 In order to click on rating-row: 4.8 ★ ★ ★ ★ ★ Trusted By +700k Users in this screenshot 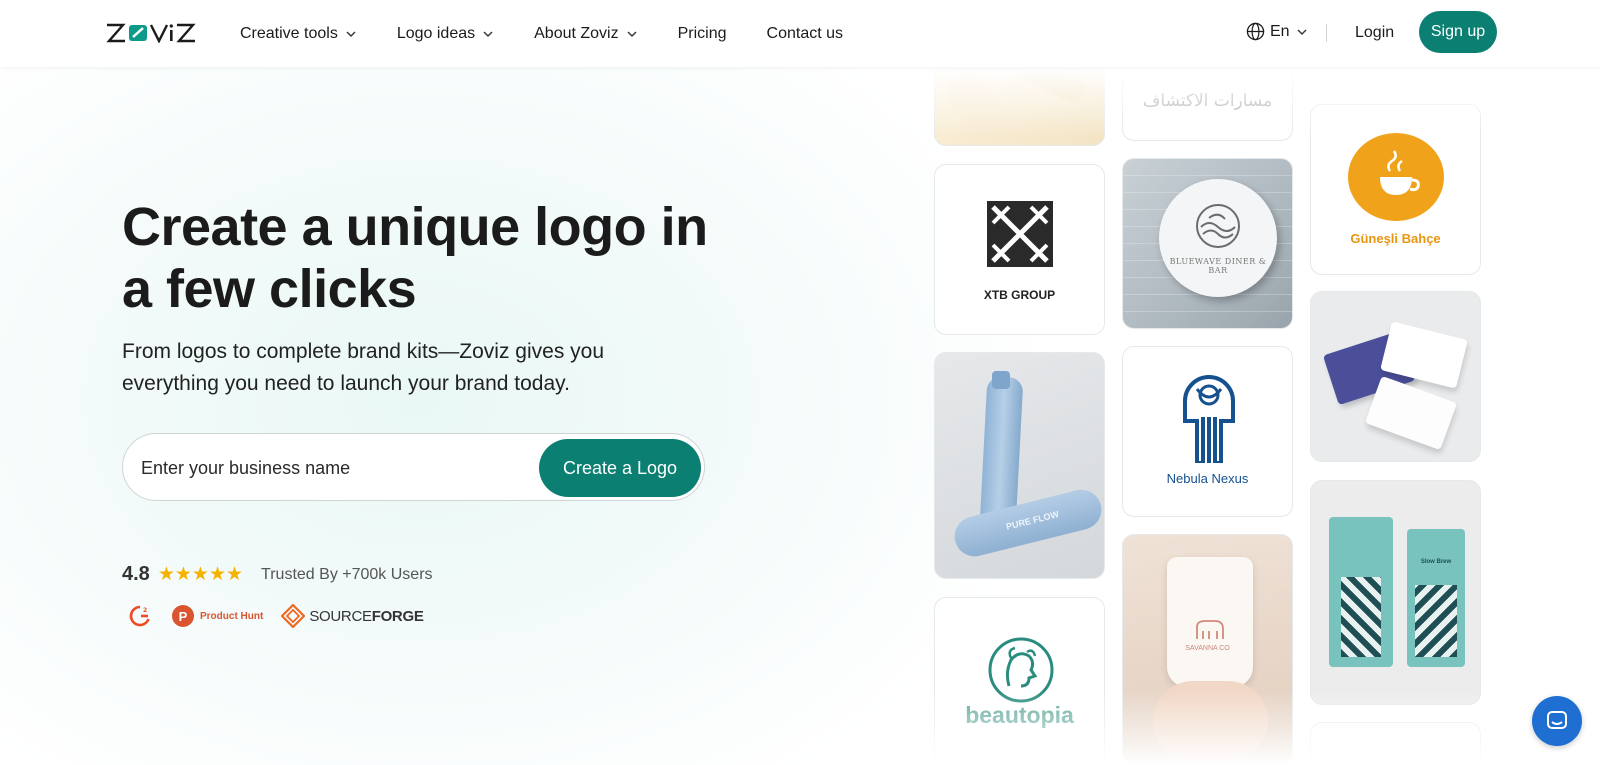, I will do `click(277, 574)`.